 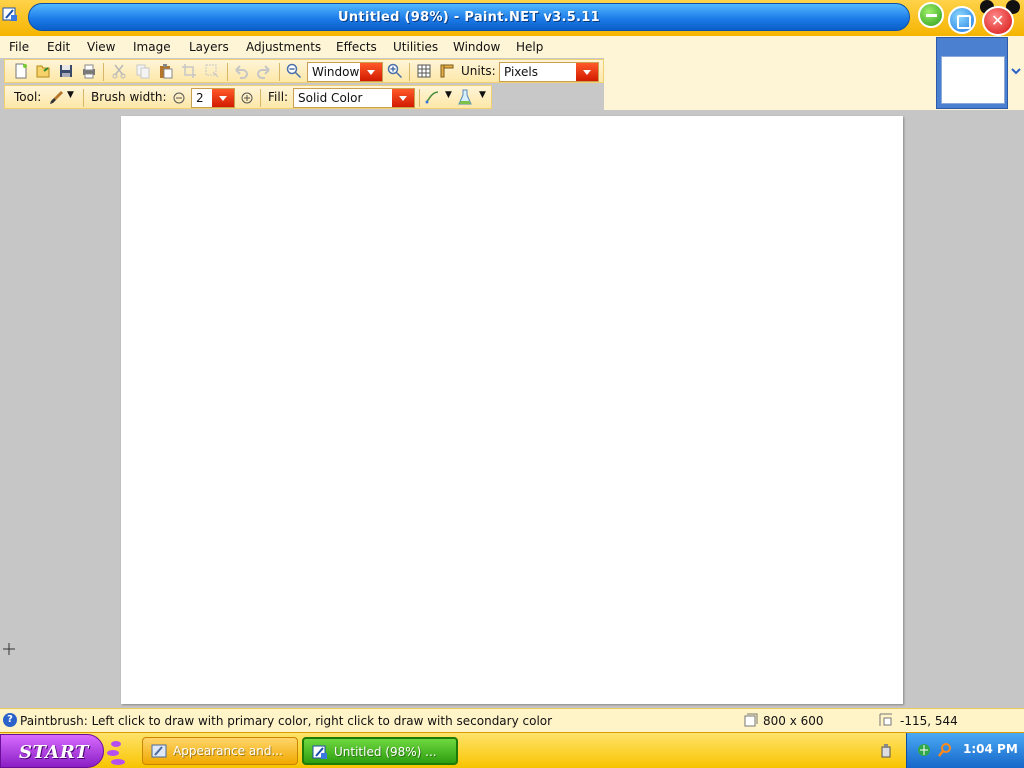 I want to click on brush-width-combo: 2, so click(x=213, y=98).